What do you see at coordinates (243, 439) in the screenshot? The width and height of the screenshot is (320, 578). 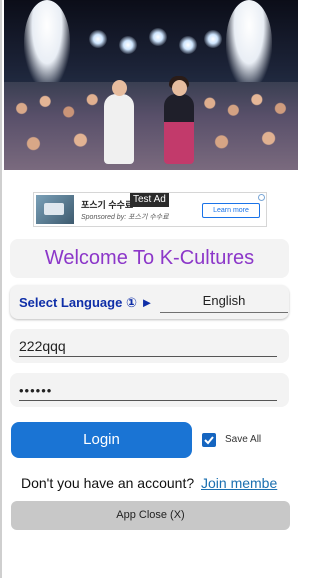 I see `save-all-label: Save All` at bounding box center [243, 439].